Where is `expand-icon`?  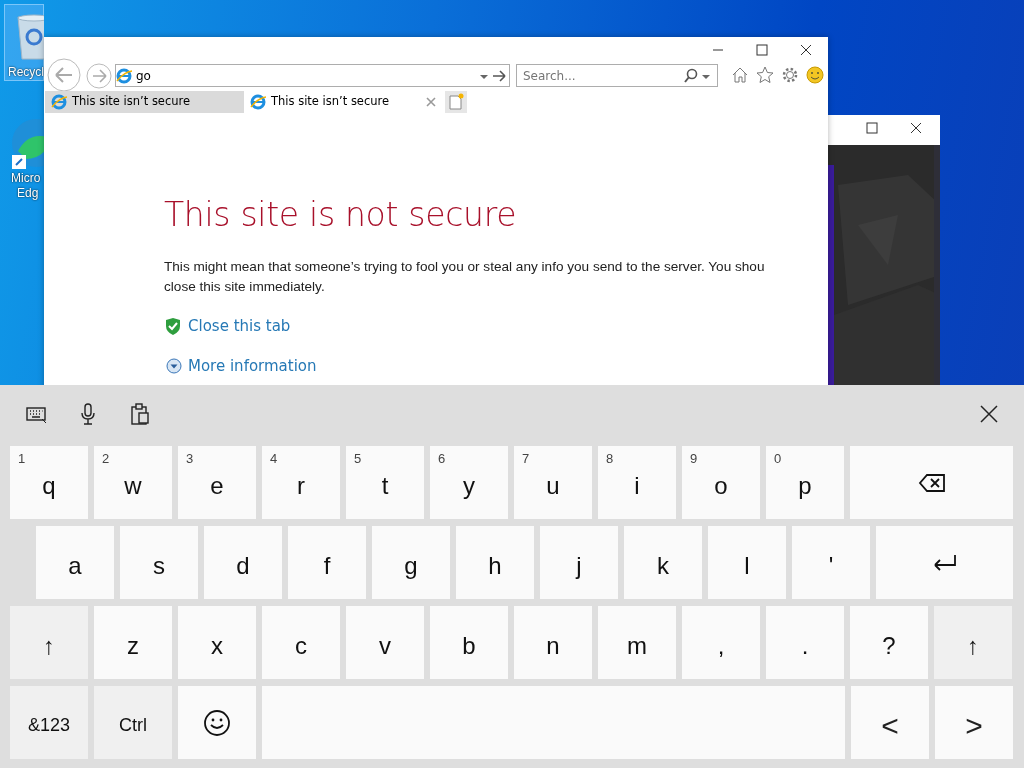
expand-icon is located at coordinates (174, 366).